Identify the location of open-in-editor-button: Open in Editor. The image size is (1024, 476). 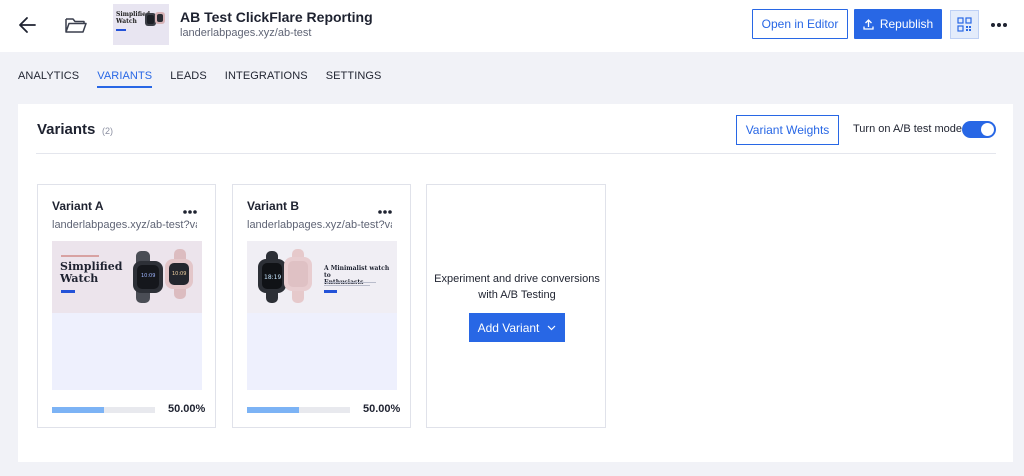
(800, 24).